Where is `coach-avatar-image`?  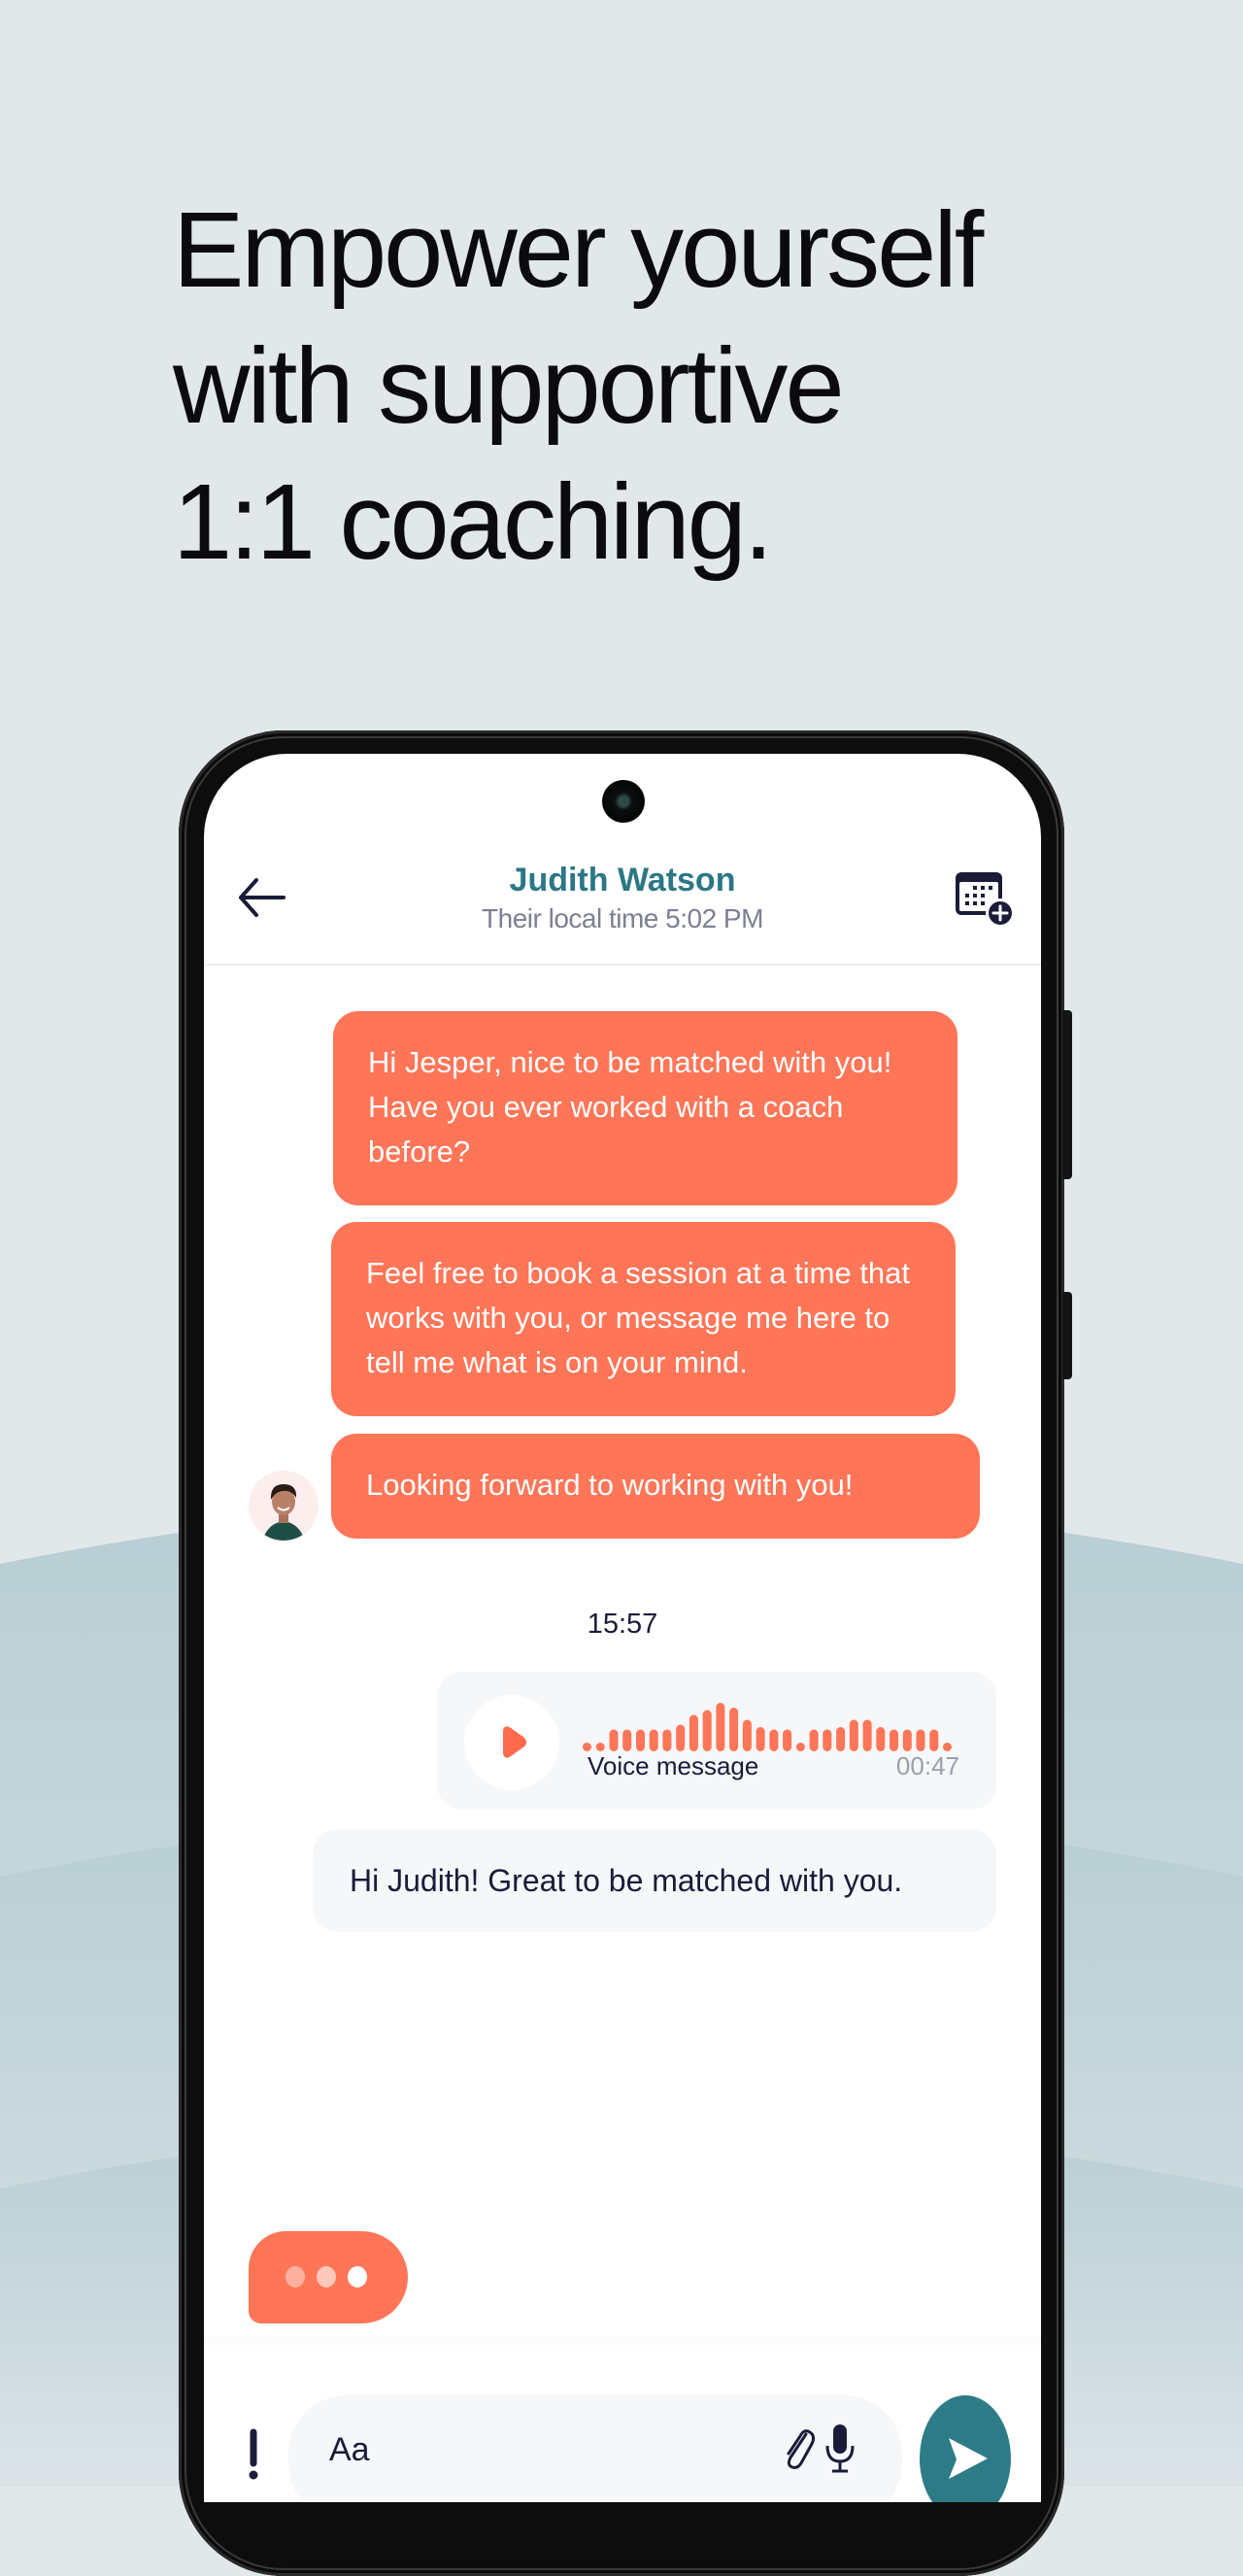 coach-avatar-image is located at coordinates (284, 1506).